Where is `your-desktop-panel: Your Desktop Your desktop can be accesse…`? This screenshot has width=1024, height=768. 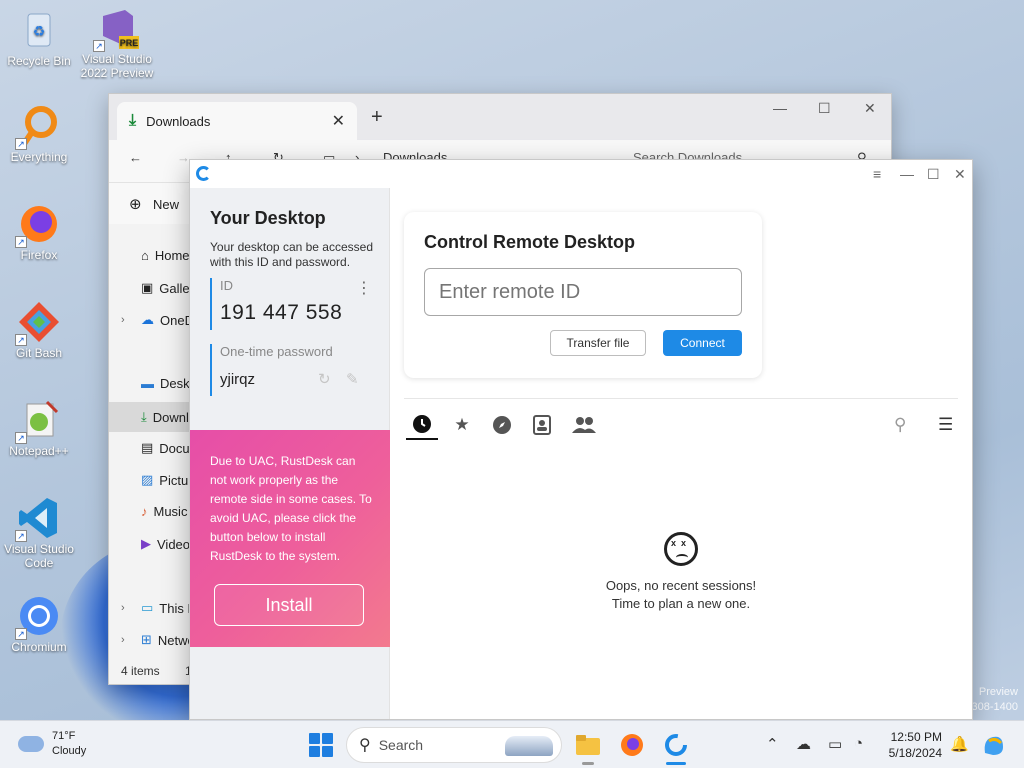
your-desktop-panel: Your Desktop Your desktop can be accesse… is located at coordinates (290, 453).